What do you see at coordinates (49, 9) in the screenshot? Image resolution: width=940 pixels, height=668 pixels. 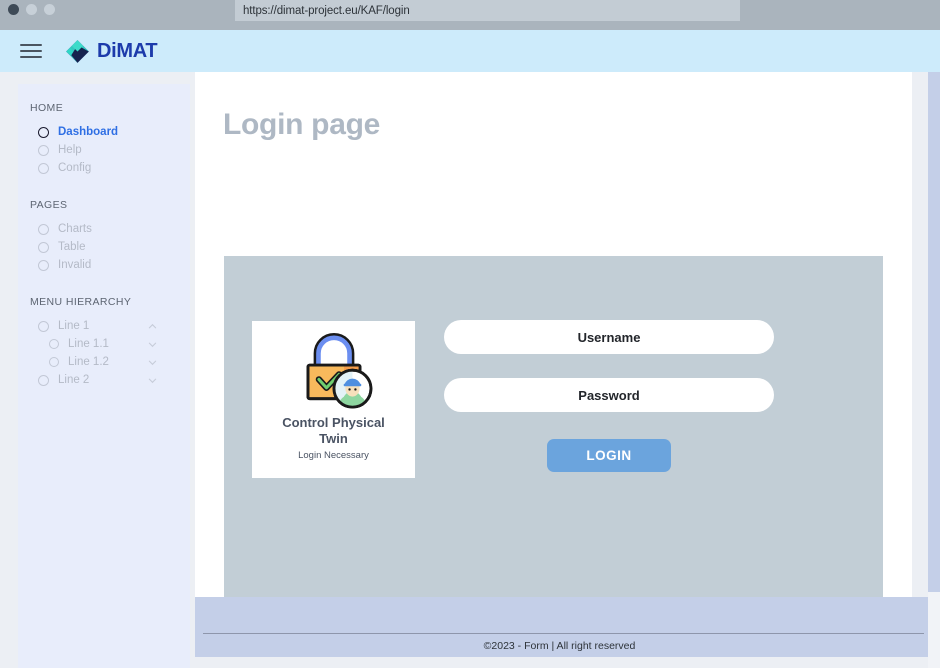 I see `maximize-window-button` at bounding box center [49, 9].